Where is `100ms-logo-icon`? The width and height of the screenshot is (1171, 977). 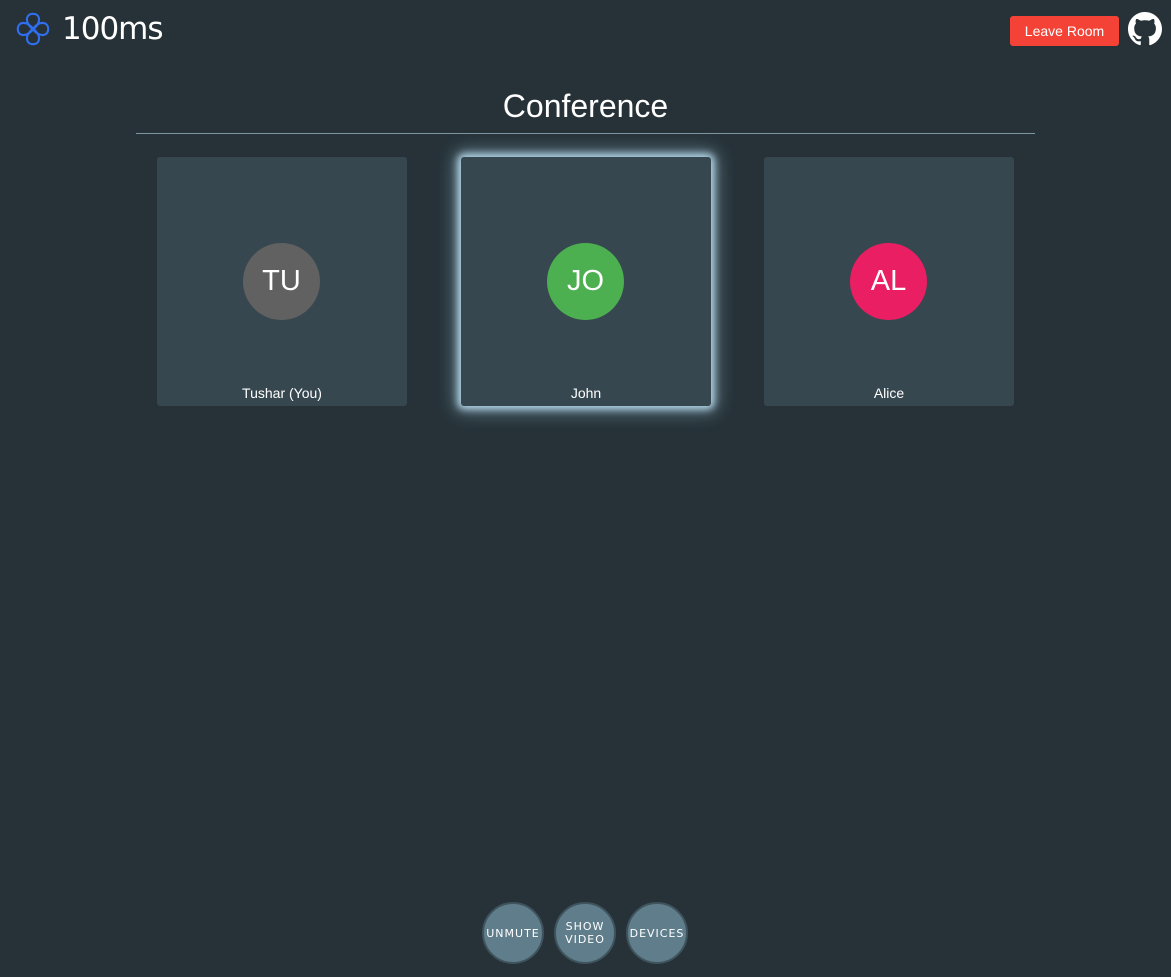 100ms-logo-icon is located at coordinates (33, 29).